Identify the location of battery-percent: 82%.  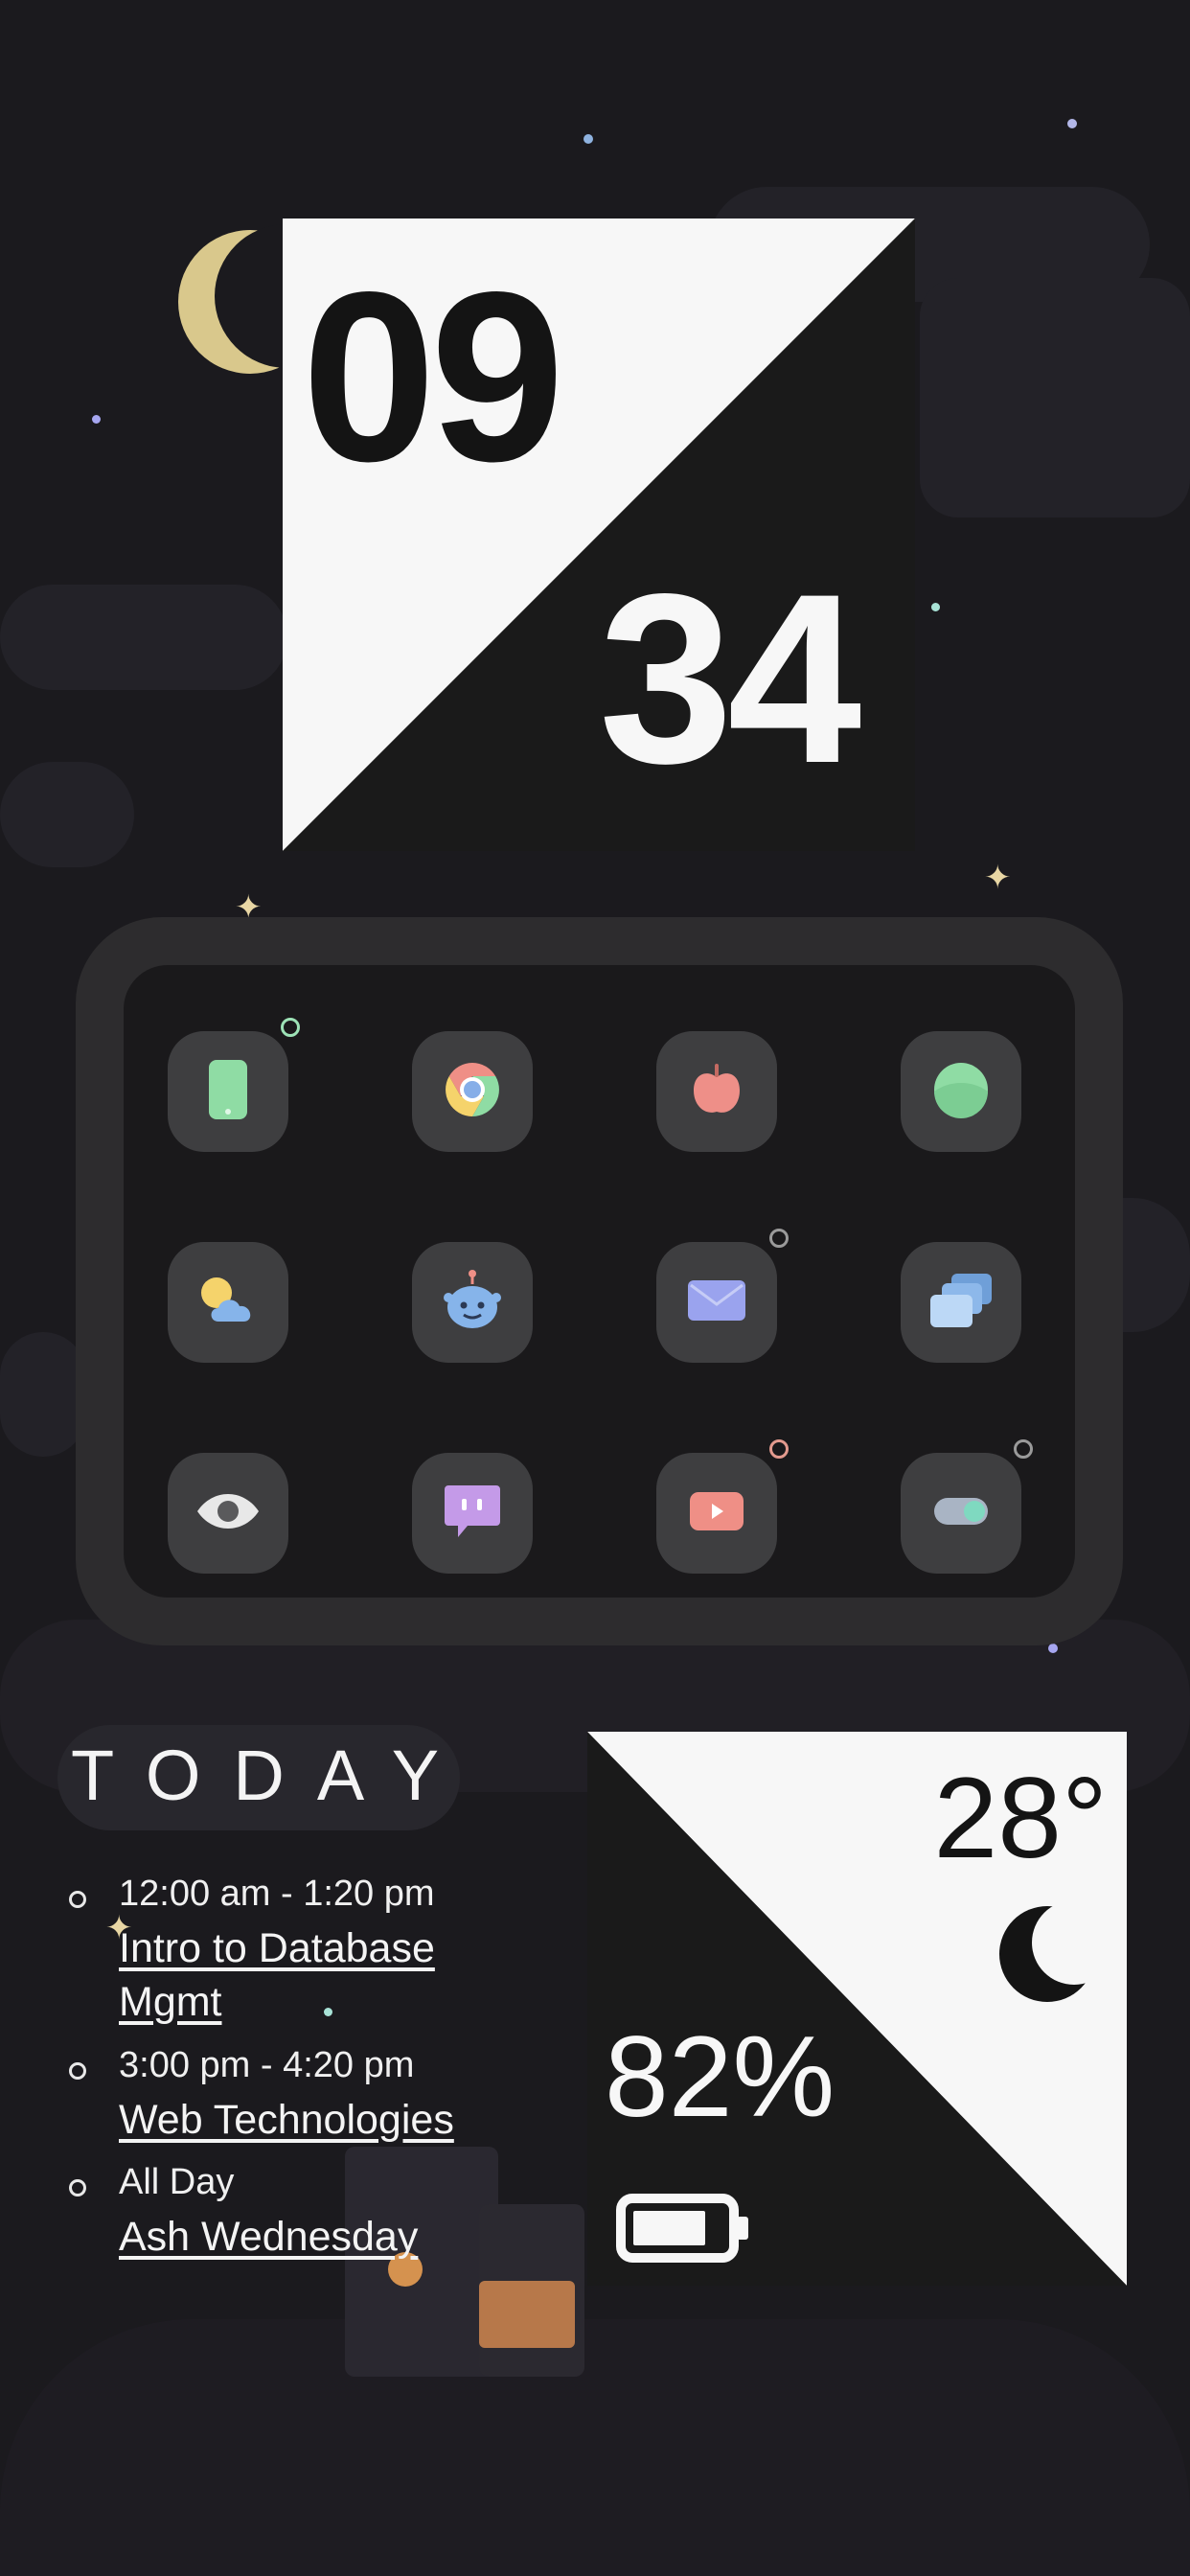
(720, 2076).